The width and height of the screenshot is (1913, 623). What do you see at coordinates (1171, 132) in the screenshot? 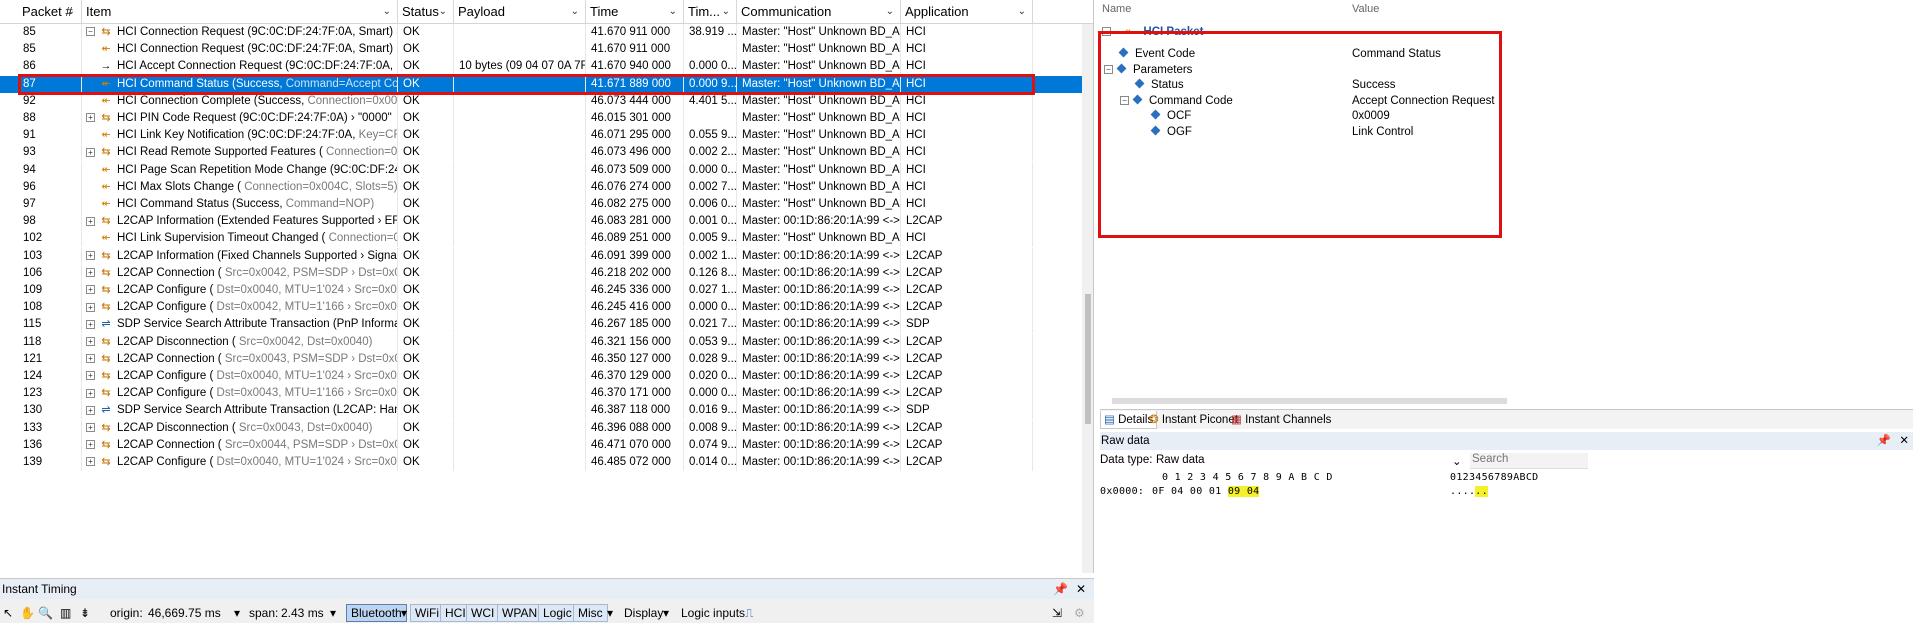
I see `tree-node: OGF` at bounding box center [1171, 132].